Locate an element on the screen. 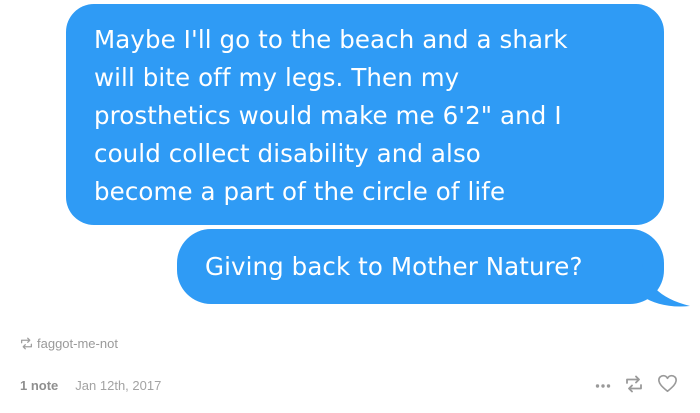 The height and width of the screenshot is (413, 700). reblog-source: faggot-me-not is located at coordinates (69, 343).